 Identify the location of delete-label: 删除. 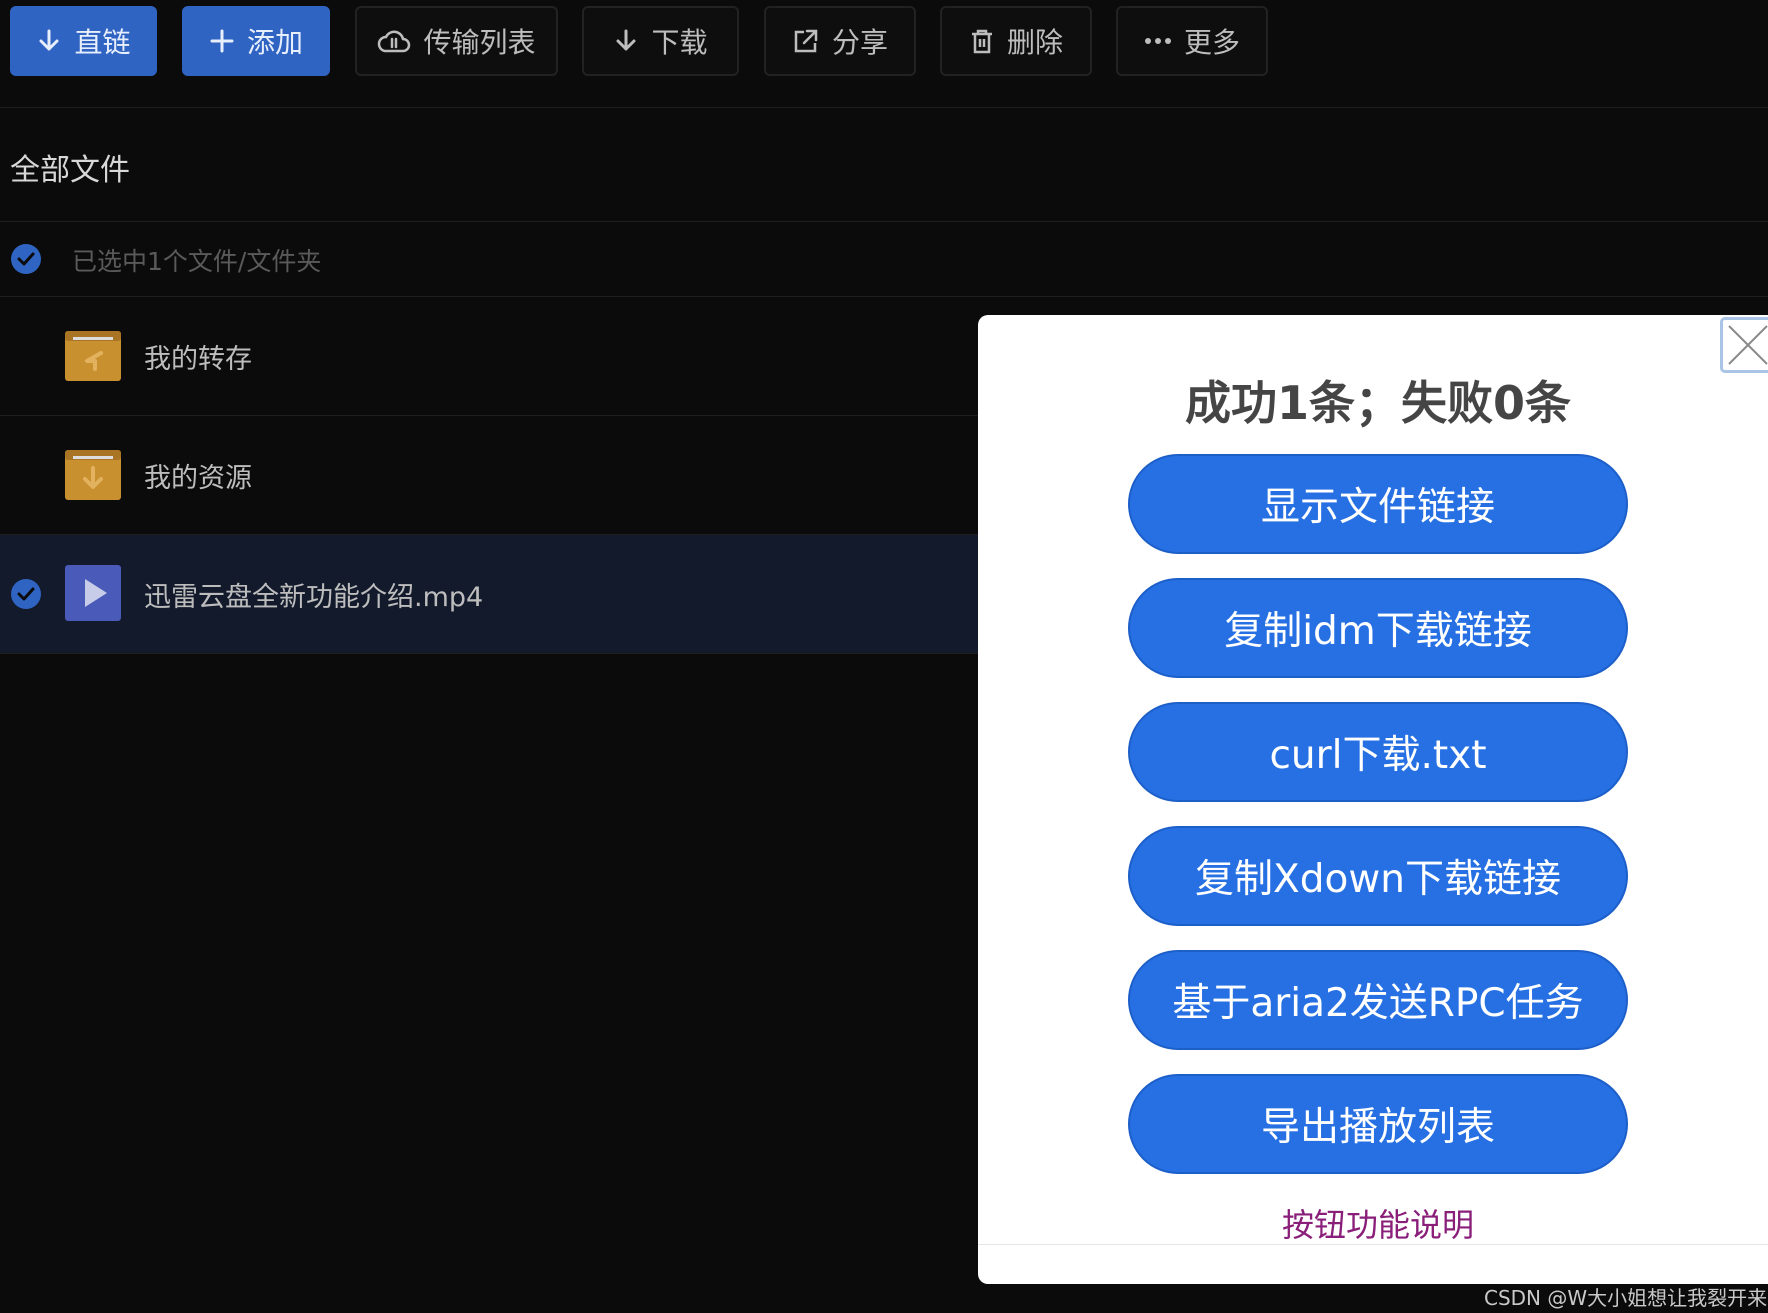
(1034, 42).